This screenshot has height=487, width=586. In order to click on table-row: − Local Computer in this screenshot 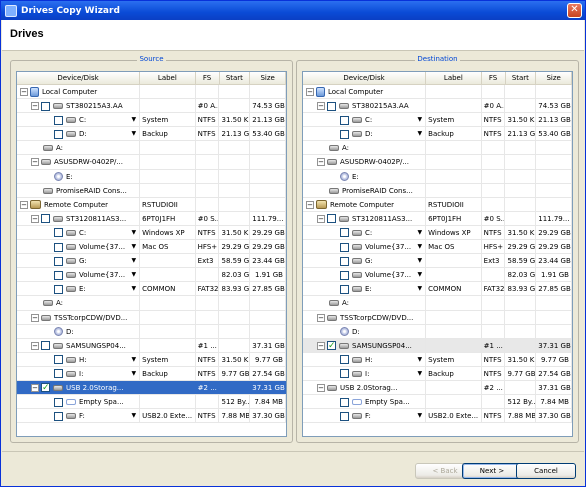, I will do `click(151, 92)`.